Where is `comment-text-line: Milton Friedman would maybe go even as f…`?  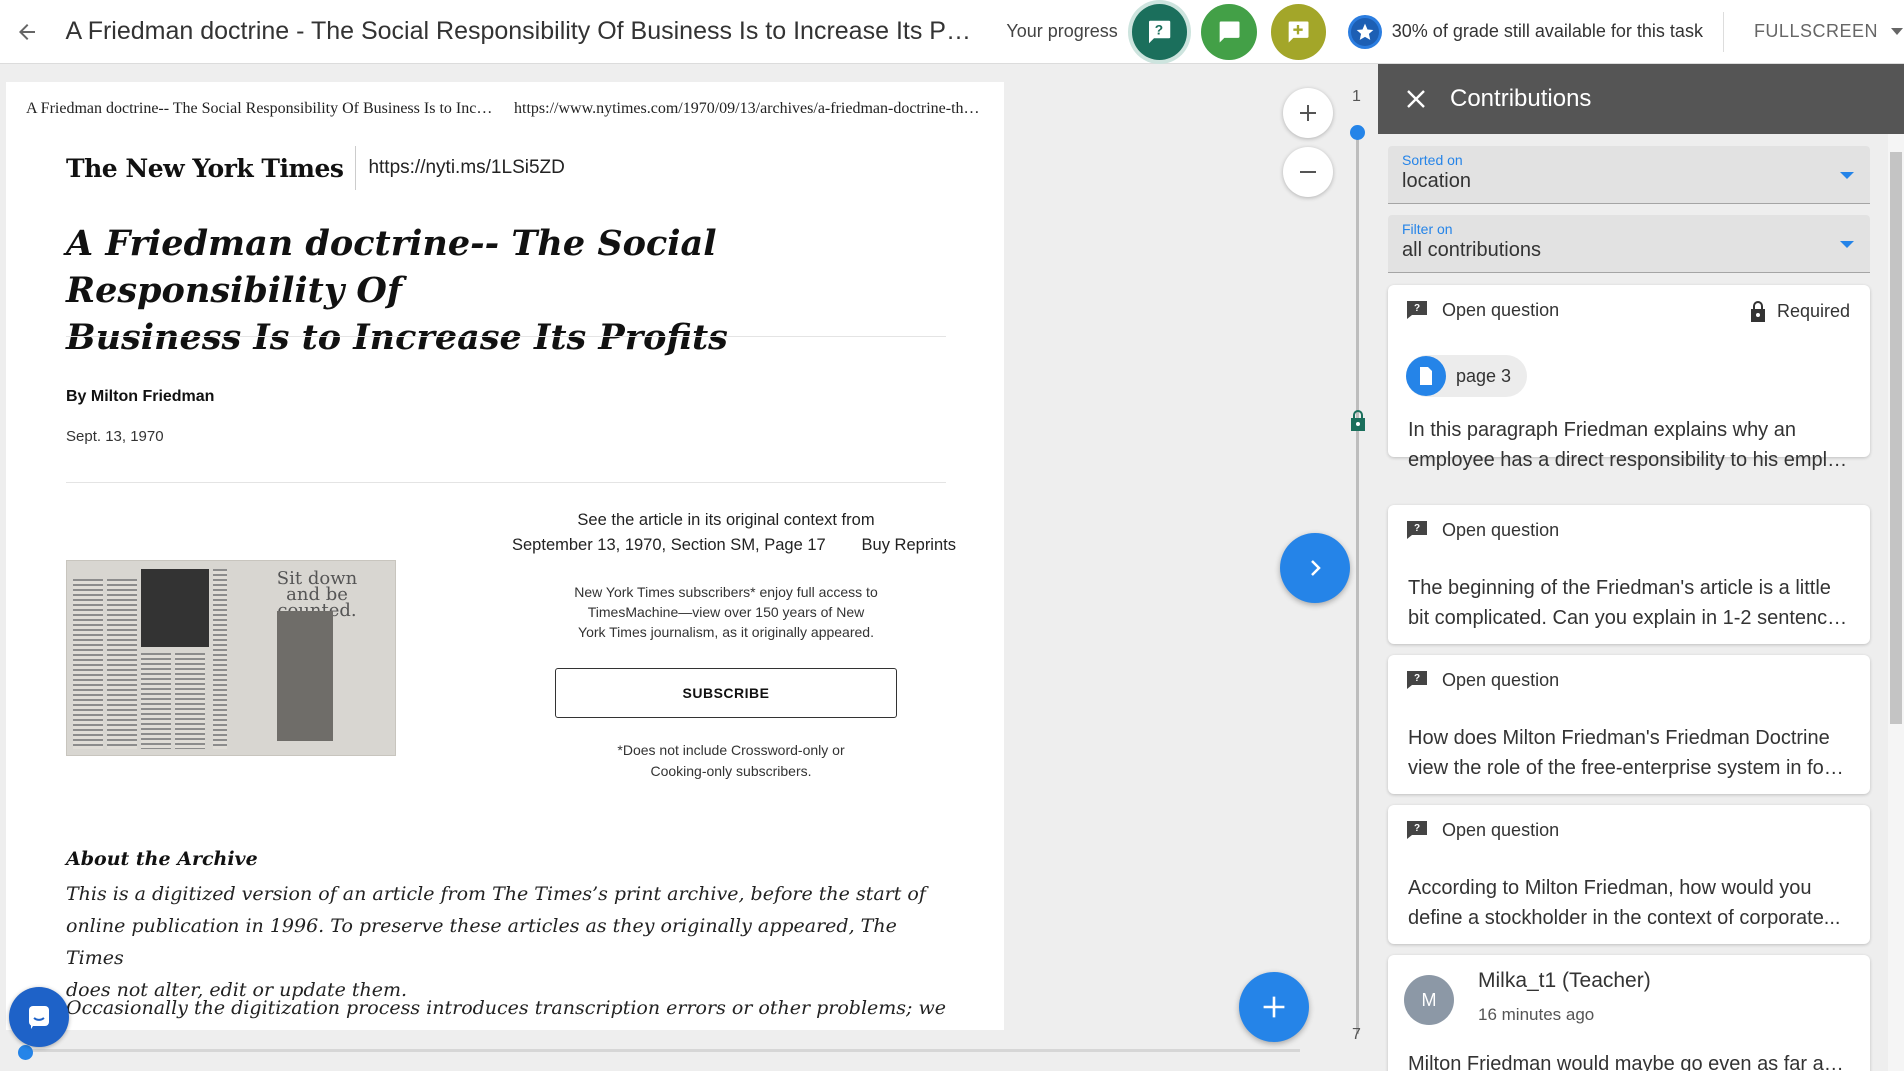 comment-text-line: Milton Friedman would maybe go even as f… is located at coordinates (1629, 1062).